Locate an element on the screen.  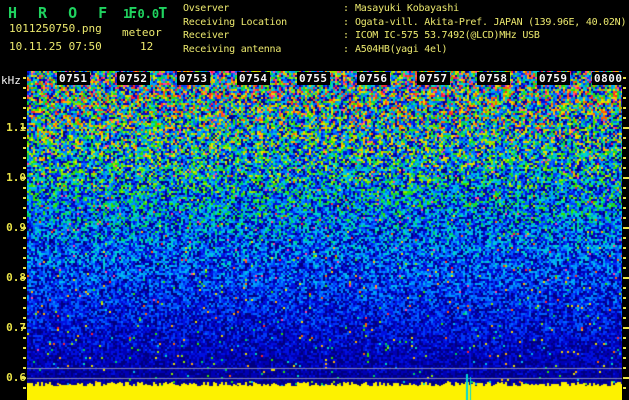
time-tick-label: 0755 is located at coordinates (313, 78).